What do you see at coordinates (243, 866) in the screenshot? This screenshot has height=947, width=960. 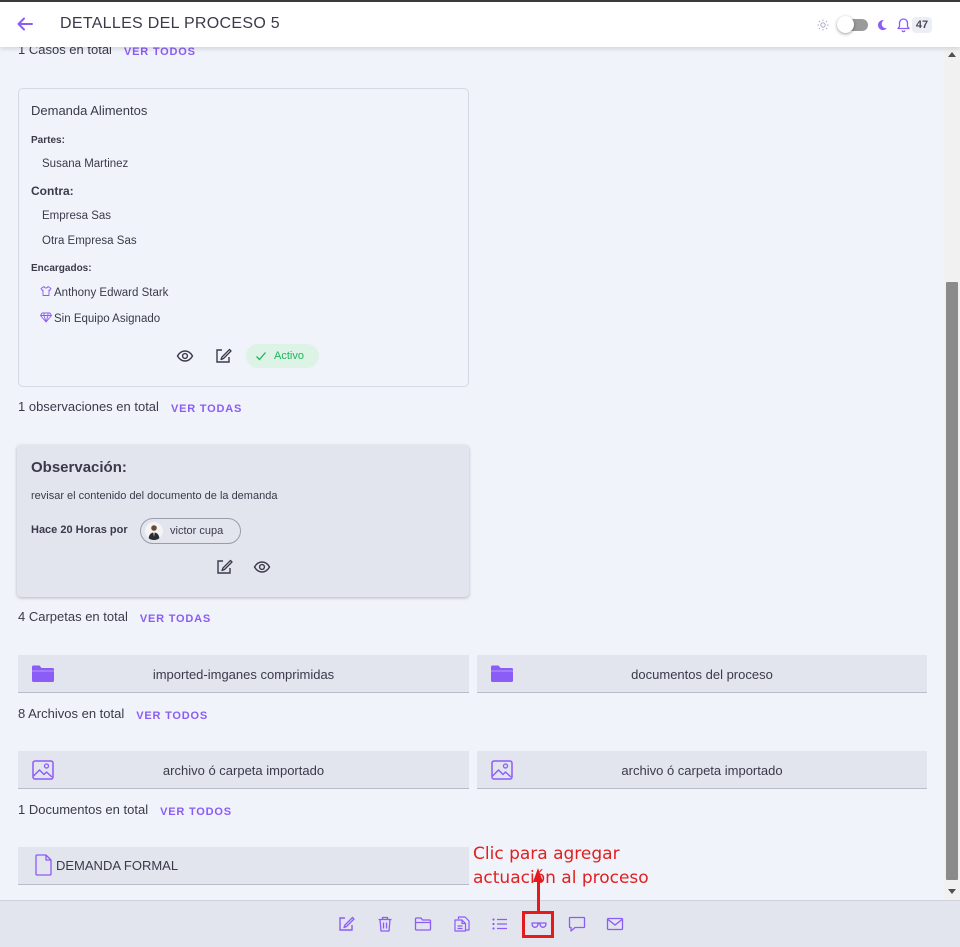 I see `document-tile: DEMANDA FORMAL` at bounding box center [243, 866].